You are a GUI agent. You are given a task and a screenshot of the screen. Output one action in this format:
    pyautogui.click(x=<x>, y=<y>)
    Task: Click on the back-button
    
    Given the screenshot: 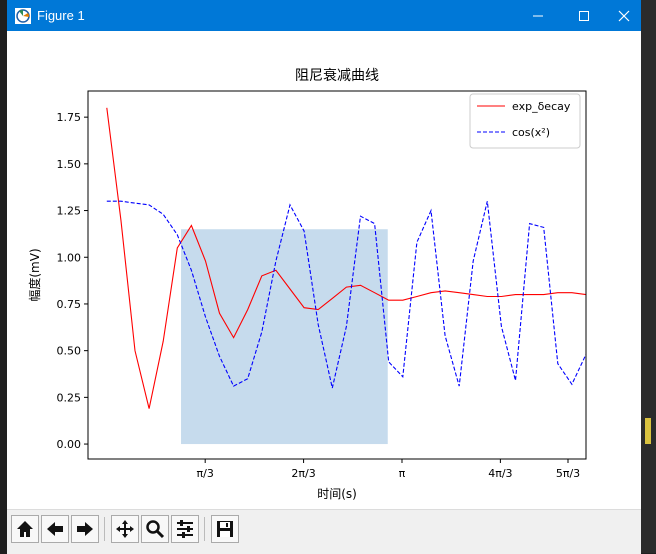 What is the action you would take?
    pyautogui.click(x=55, y=529)
    